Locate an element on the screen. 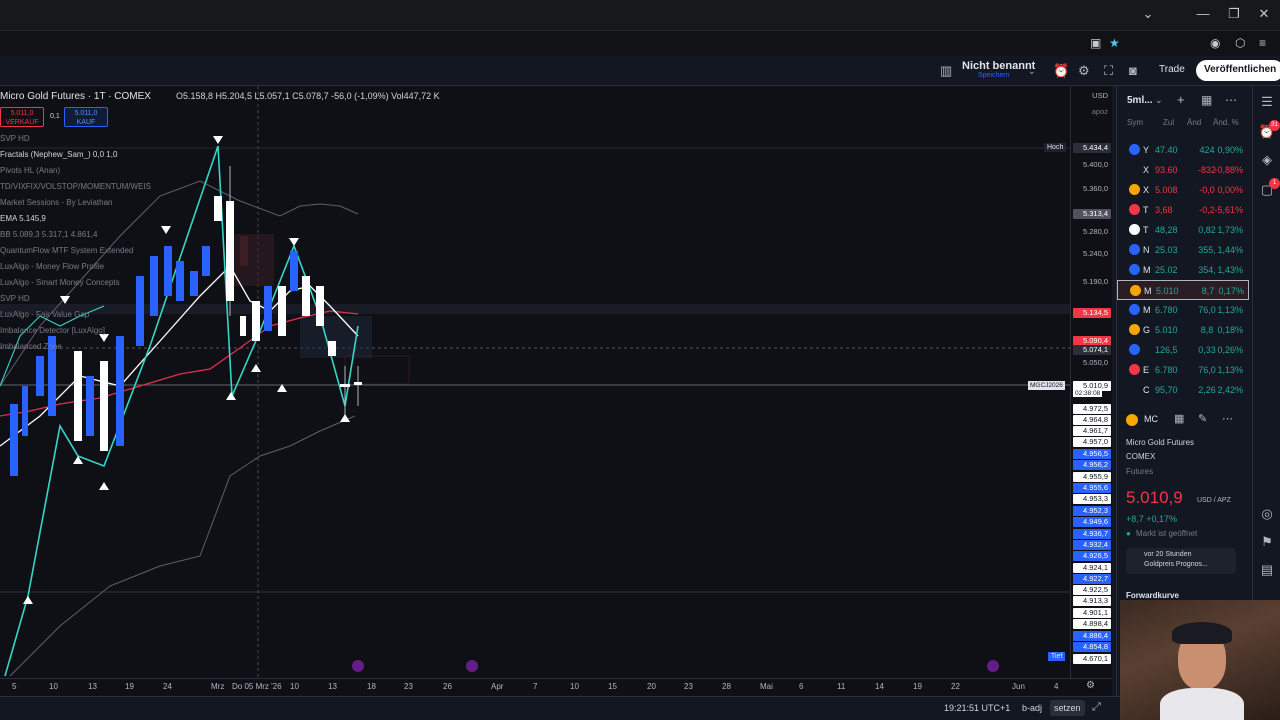  watchlist-row: M 25.02 354, 1,43% is located at coordinates (1183, 270).